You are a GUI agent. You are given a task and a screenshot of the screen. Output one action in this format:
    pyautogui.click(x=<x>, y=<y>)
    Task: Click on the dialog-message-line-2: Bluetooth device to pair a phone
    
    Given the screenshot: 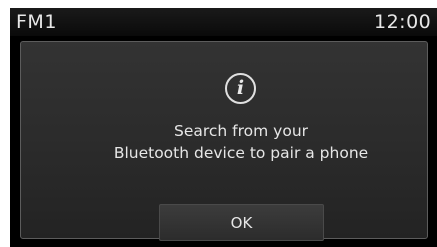 What is the action you would take?
    pyautogui.click(x=241, y=153)
    